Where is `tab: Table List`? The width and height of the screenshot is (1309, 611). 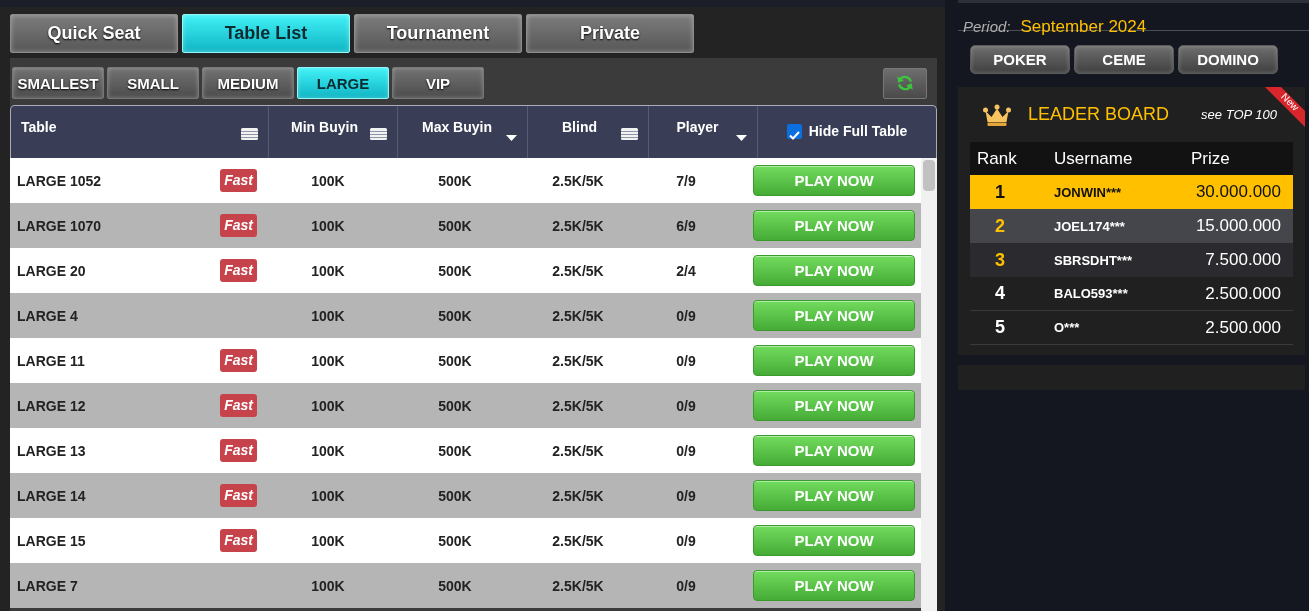
tab: Table List is located at coordinates (266, 33).